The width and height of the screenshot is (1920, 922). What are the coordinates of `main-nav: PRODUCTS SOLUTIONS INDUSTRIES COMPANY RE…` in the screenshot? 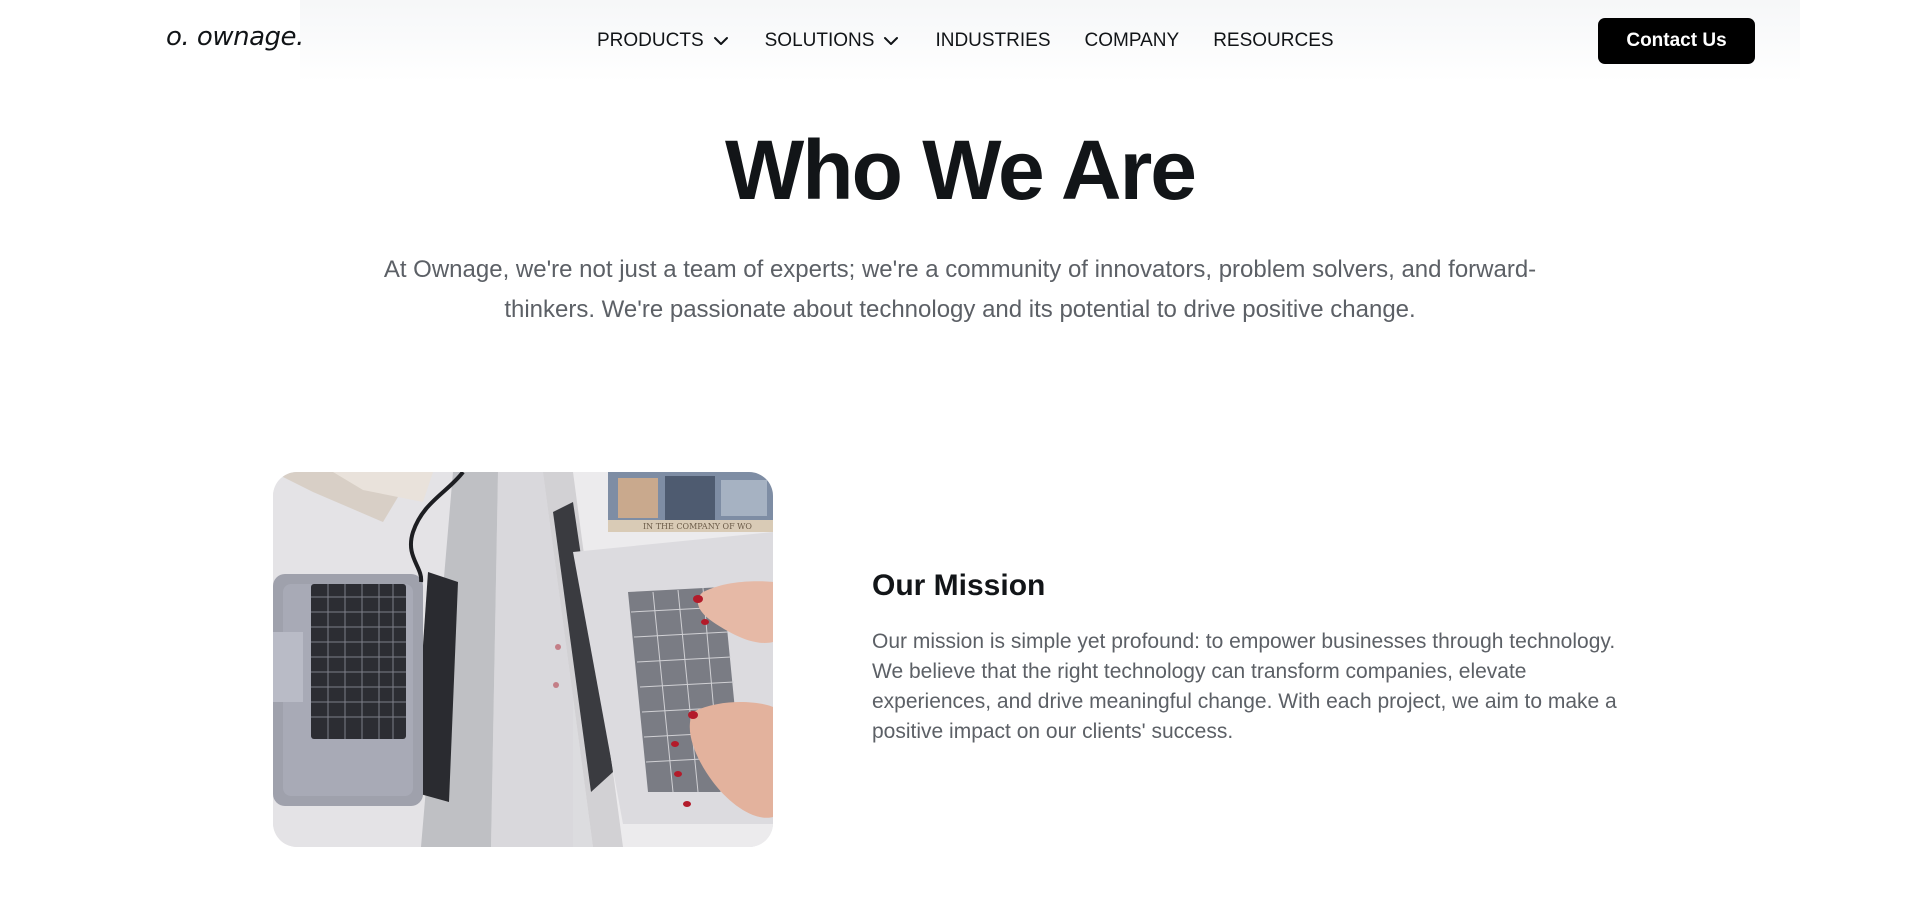 It's located at (965, 41).